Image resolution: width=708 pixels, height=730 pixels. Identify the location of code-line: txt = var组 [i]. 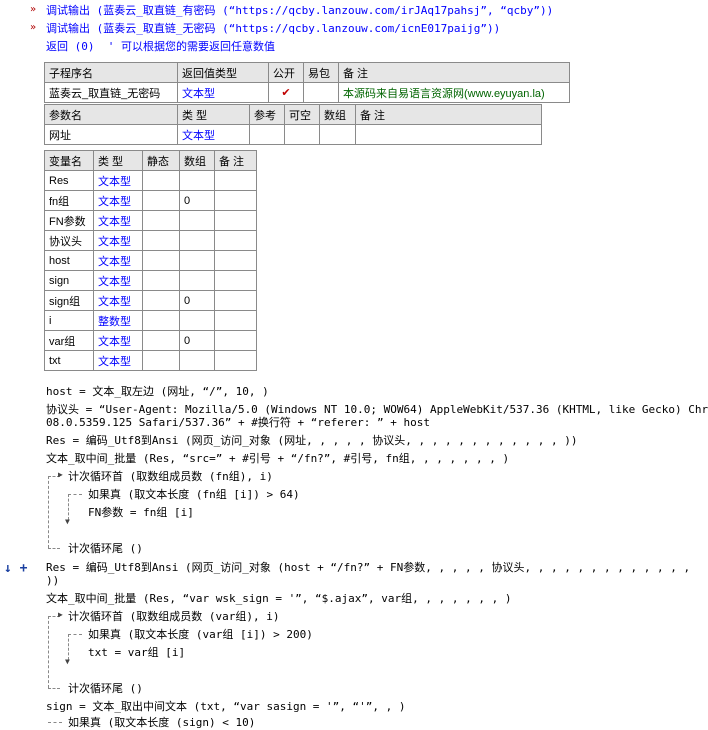
(136, 653).